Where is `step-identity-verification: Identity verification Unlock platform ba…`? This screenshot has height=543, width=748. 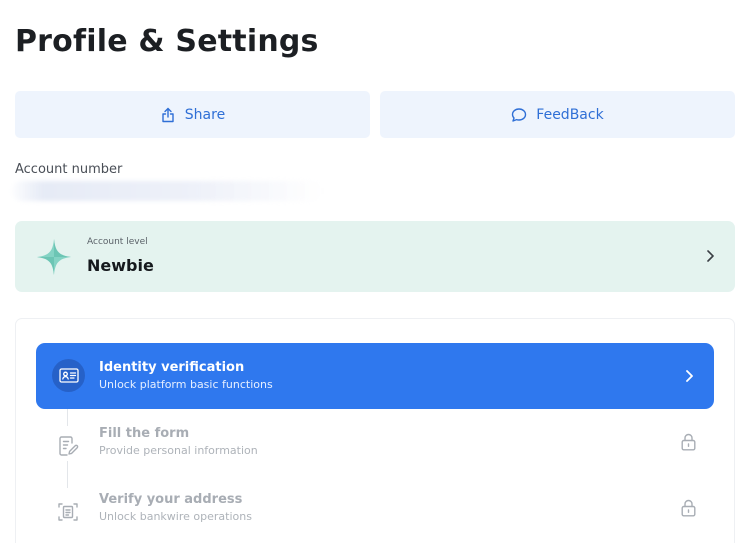 step-identity-verification: Identity verification Unlock platform ba… is located at coordinates (375, 376).